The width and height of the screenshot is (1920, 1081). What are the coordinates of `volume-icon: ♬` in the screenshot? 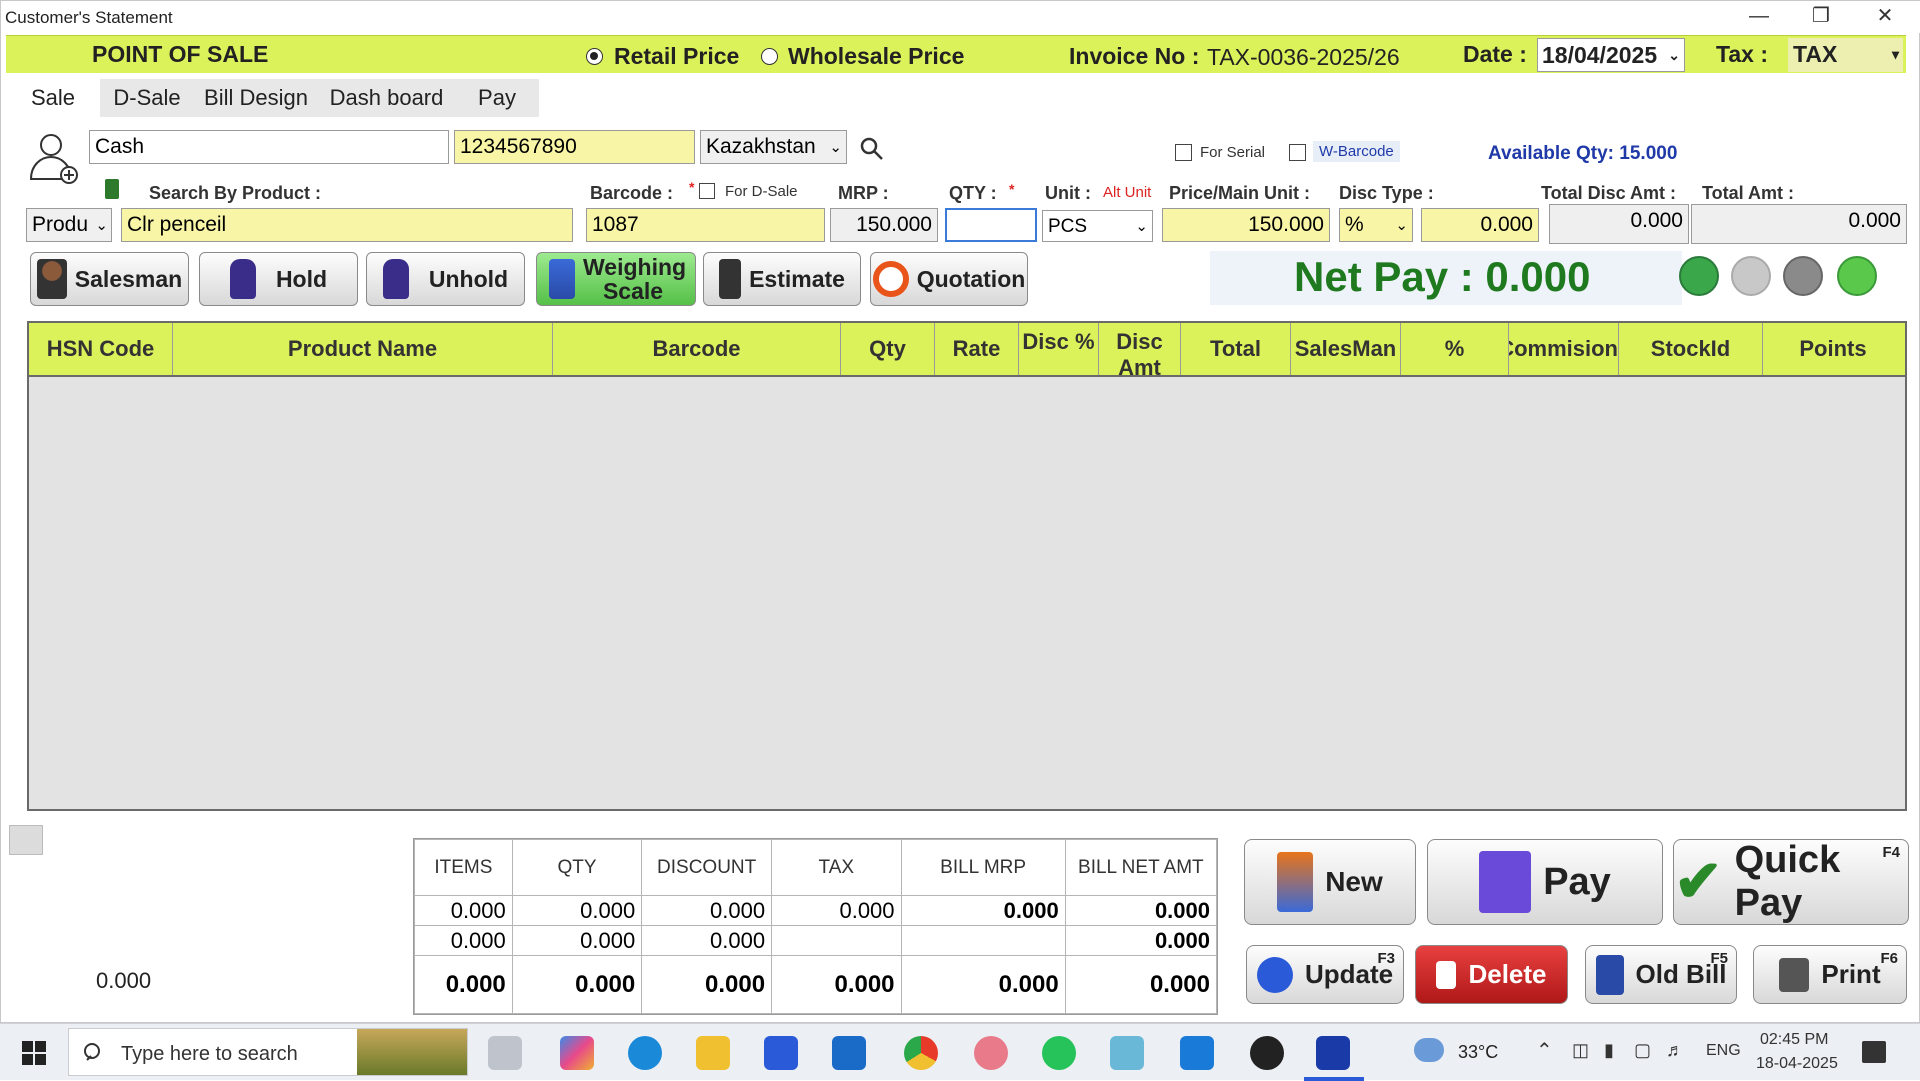 It's located at (1675, 1050).